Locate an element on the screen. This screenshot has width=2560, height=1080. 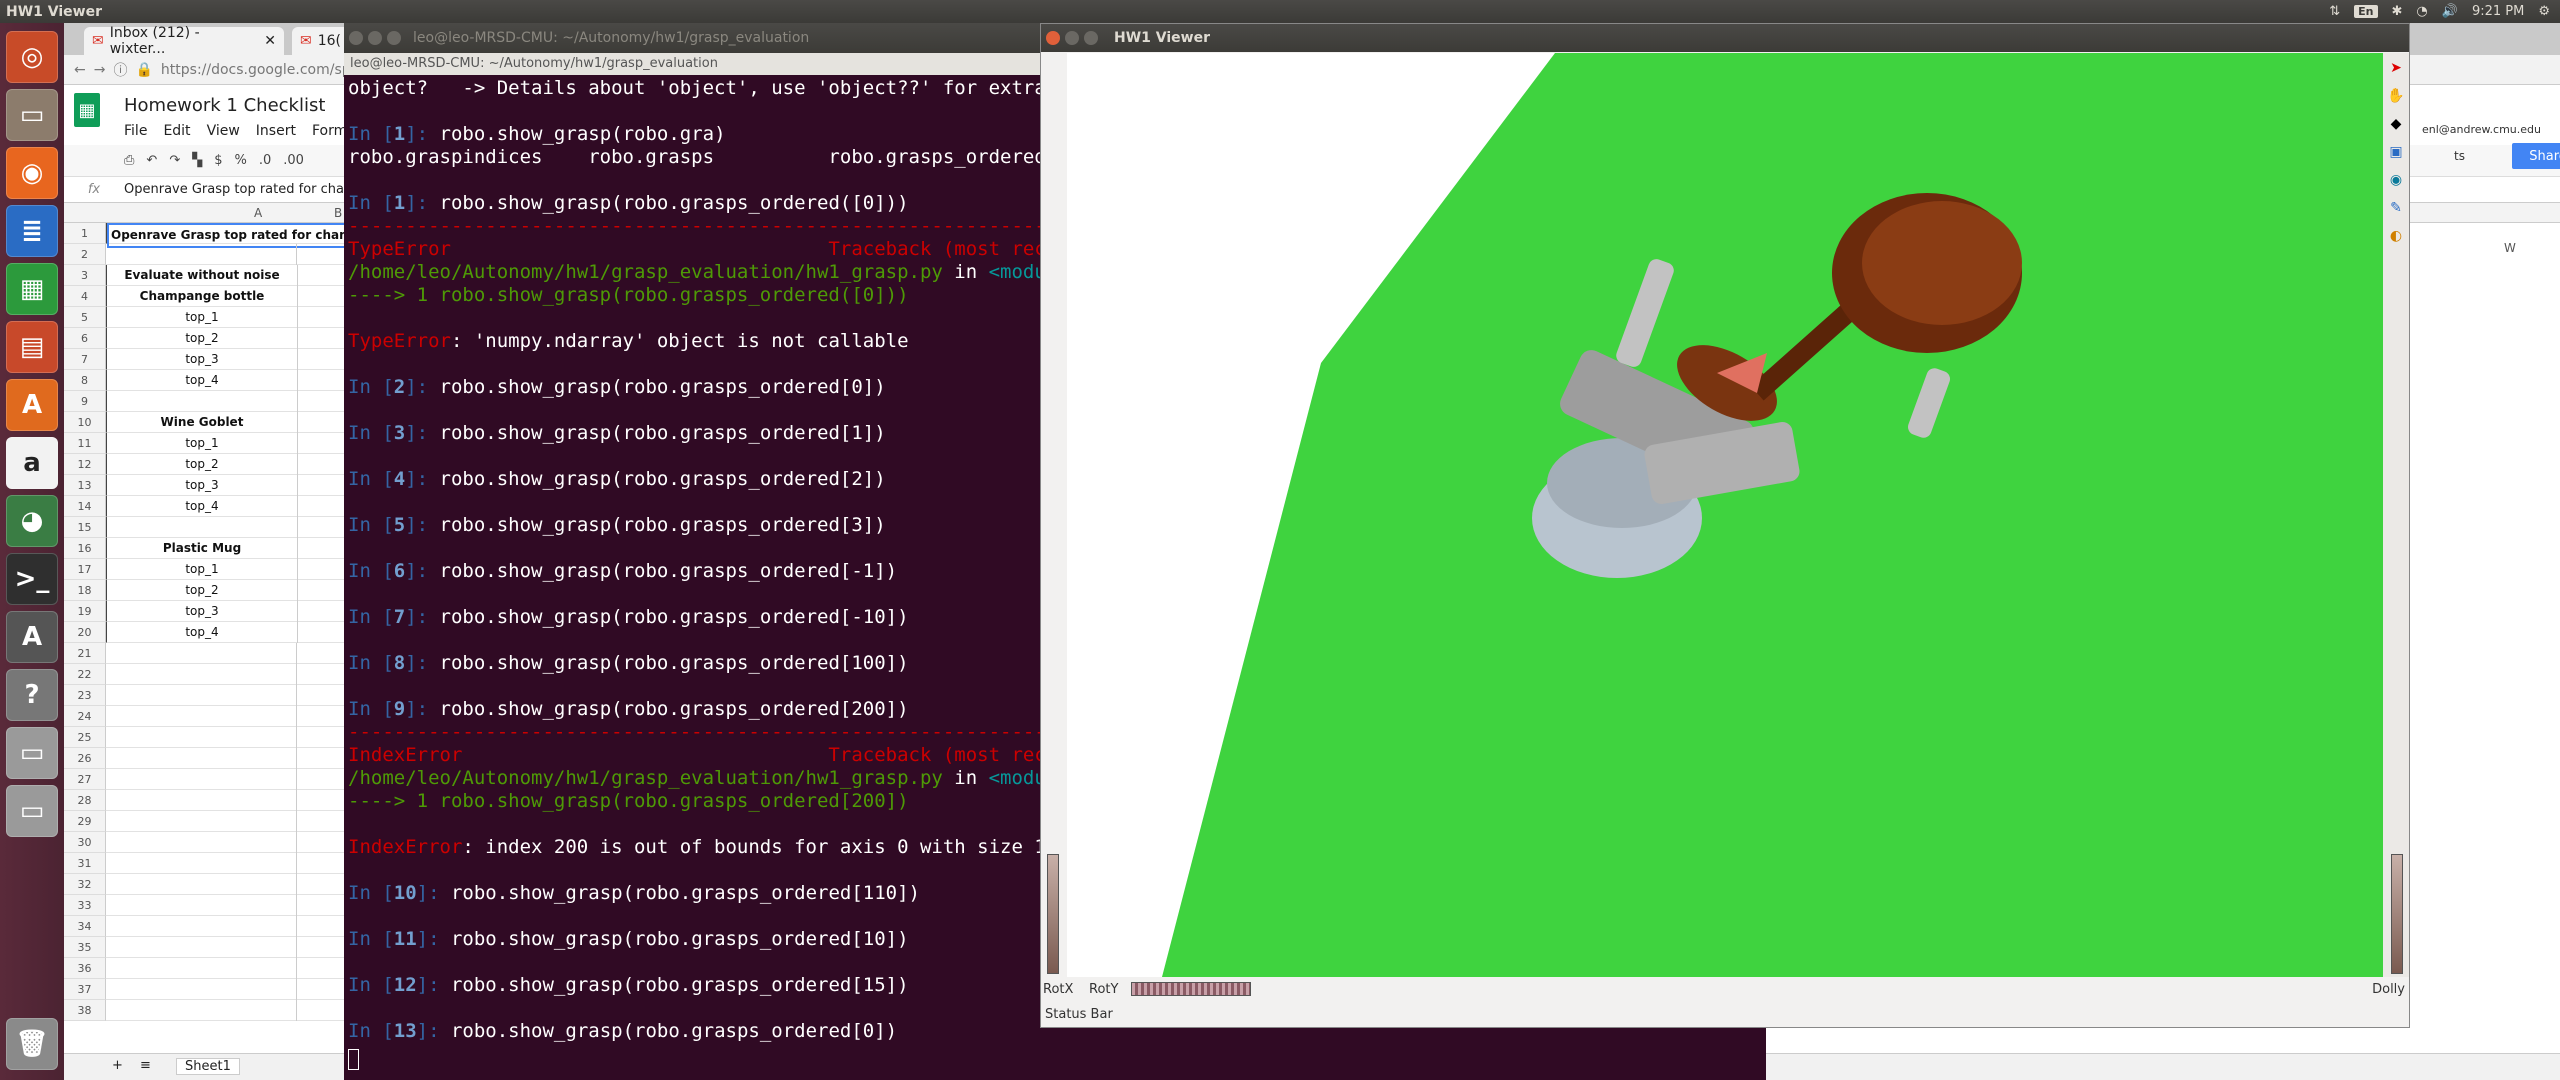
view-icon: ▣ is located at coordinates (2396, 152).